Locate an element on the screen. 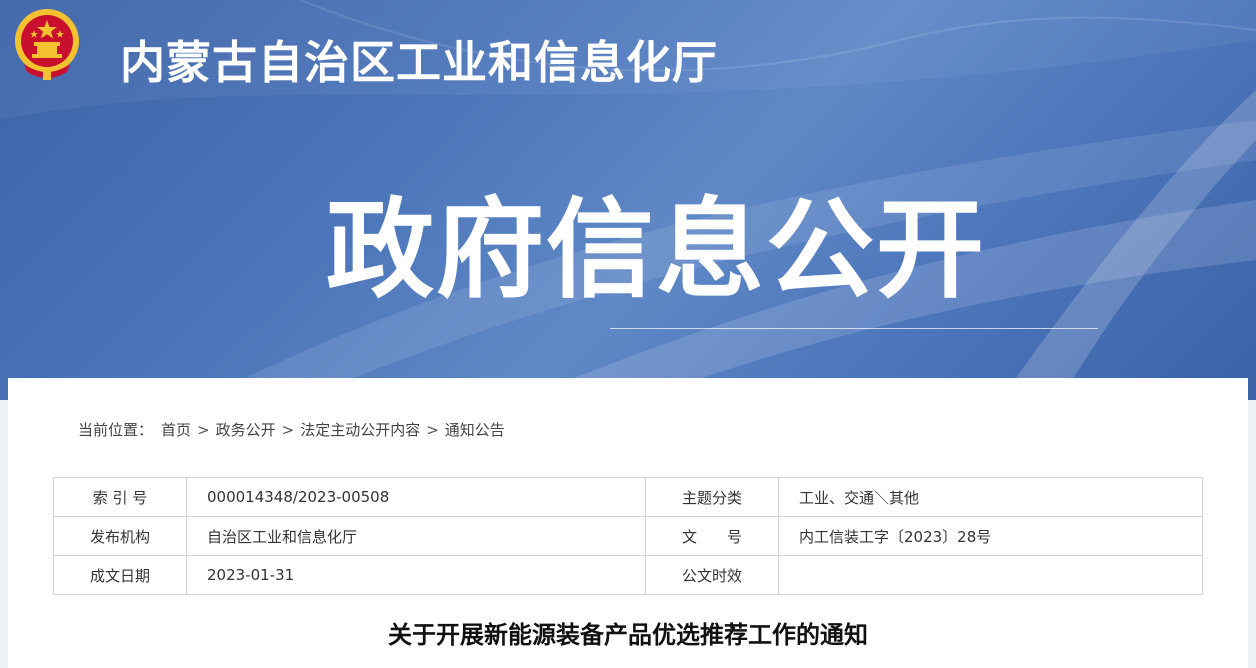  meta-value-document-number: 内工信装工字〔2023〕28号 is located at coordinates (990, 536).